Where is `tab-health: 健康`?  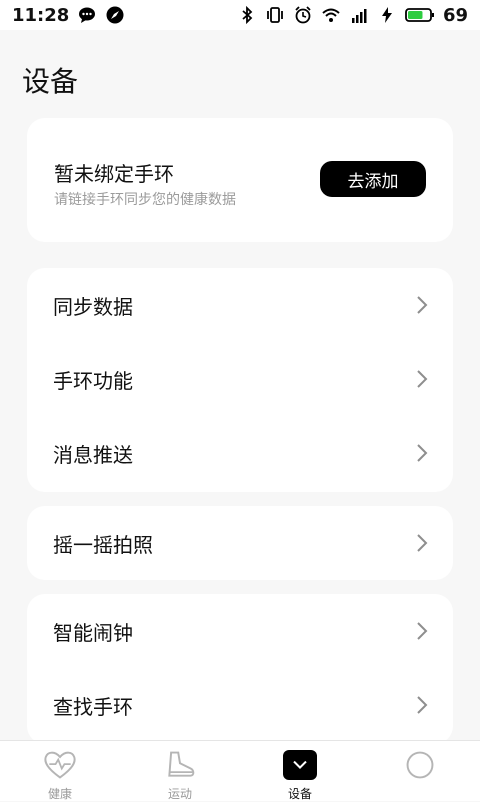
tab-health: 健康 is located at coordinates (60, 771).